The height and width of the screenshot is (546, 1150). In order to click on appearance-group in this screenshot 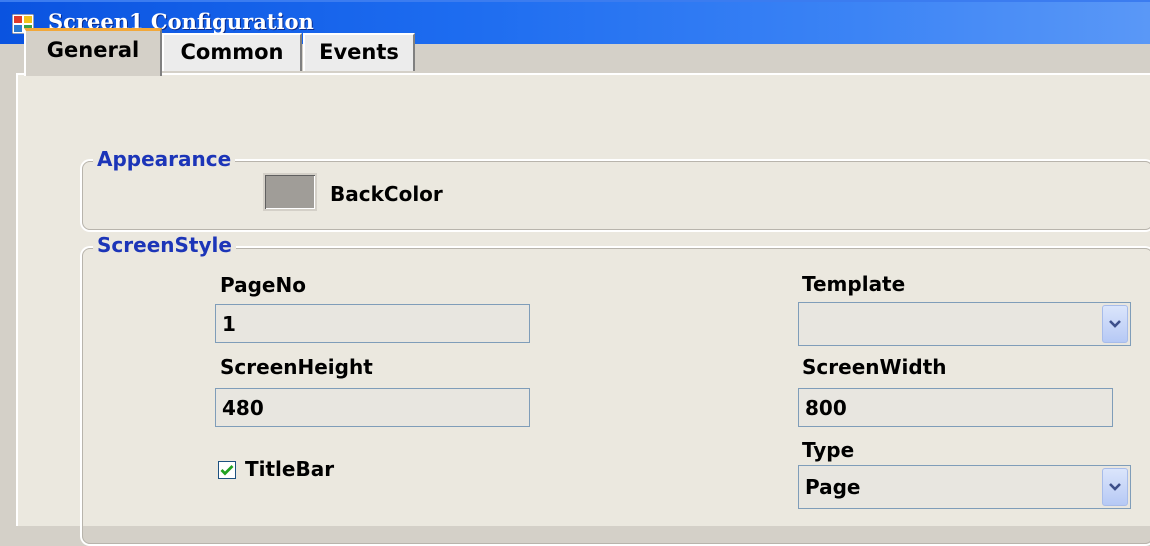, I will do `click(615, 195)`.